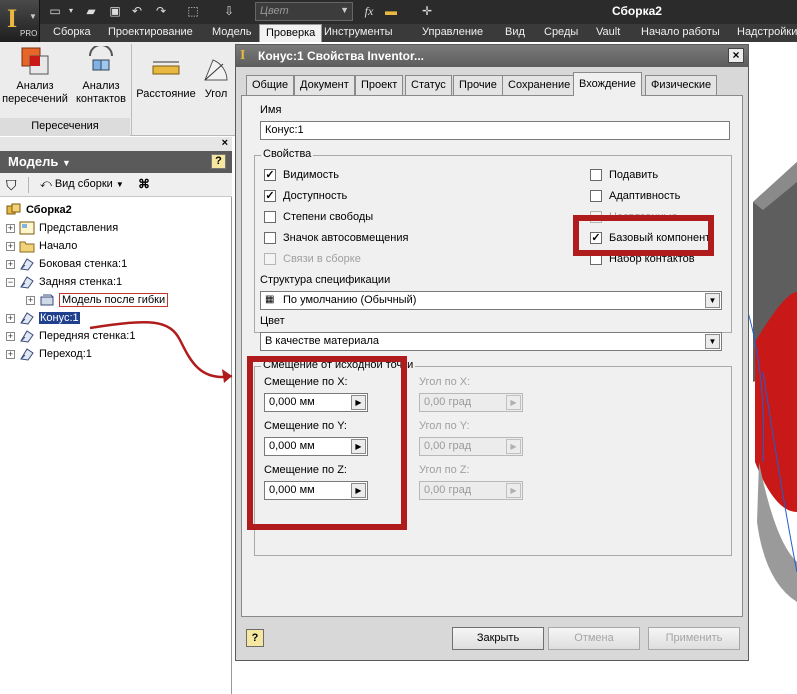 The width and height of the screenshot is (797, 694). Describe the element at coordinates (116, 144) in the screenshot. I see `browser-grip-bar: ×` at that location.